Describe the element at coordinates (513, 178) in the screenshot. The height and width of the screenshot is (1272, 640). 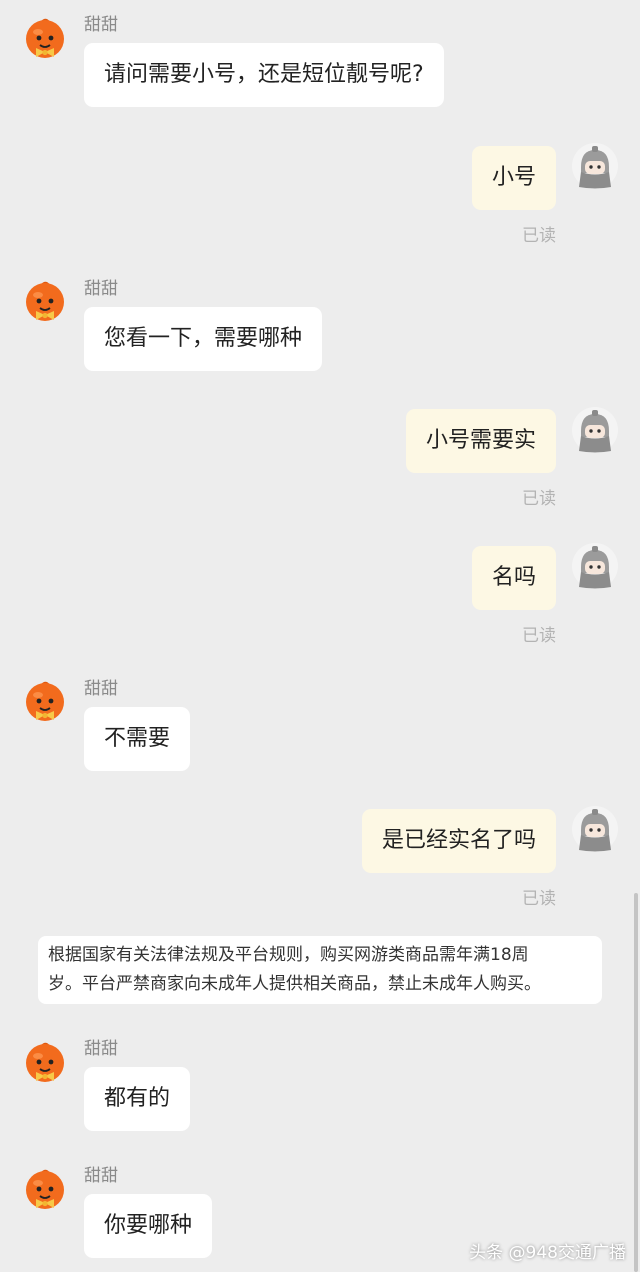
I see `message-bubble-outgoing: 小号` at that location.